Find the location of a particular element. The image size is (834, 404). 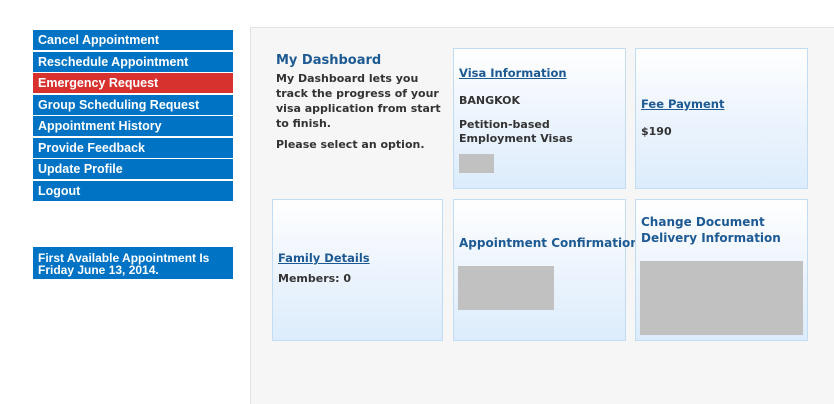

visa-information-link: Visa Information is located at coordinates (513, 73).